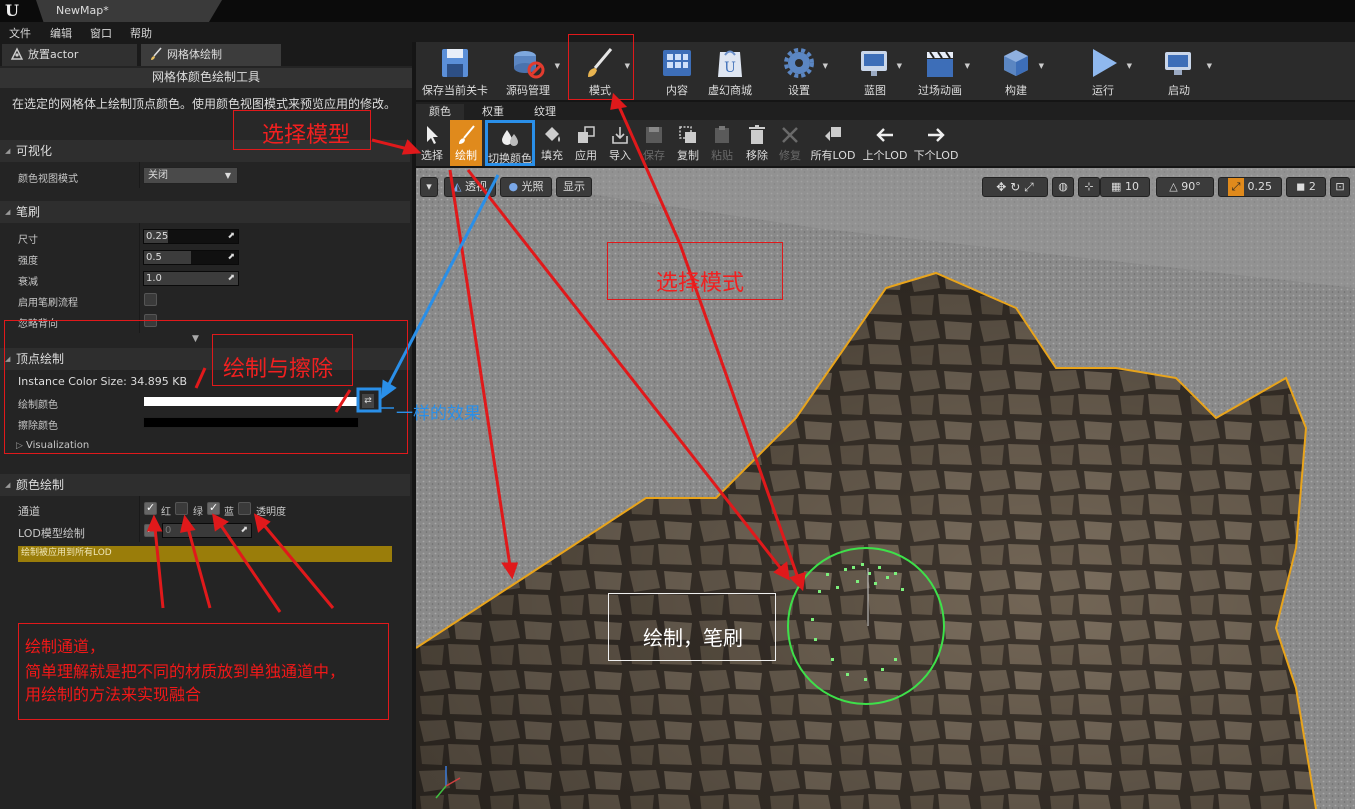  Describe the element at coordinates (306, 135) in the screenshot. I see `annotation-select-model-text: 选择模型` at that location.